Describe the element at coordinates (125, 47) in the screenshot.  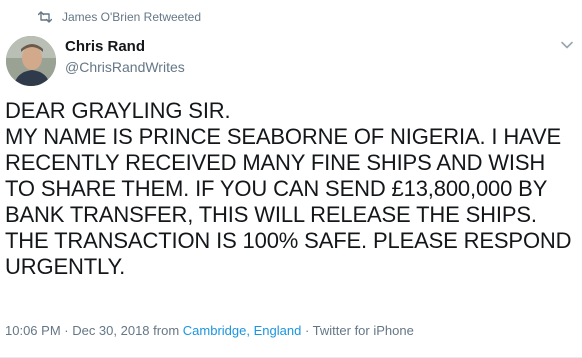
I see `author-display-name: Chris Rand` at that location.